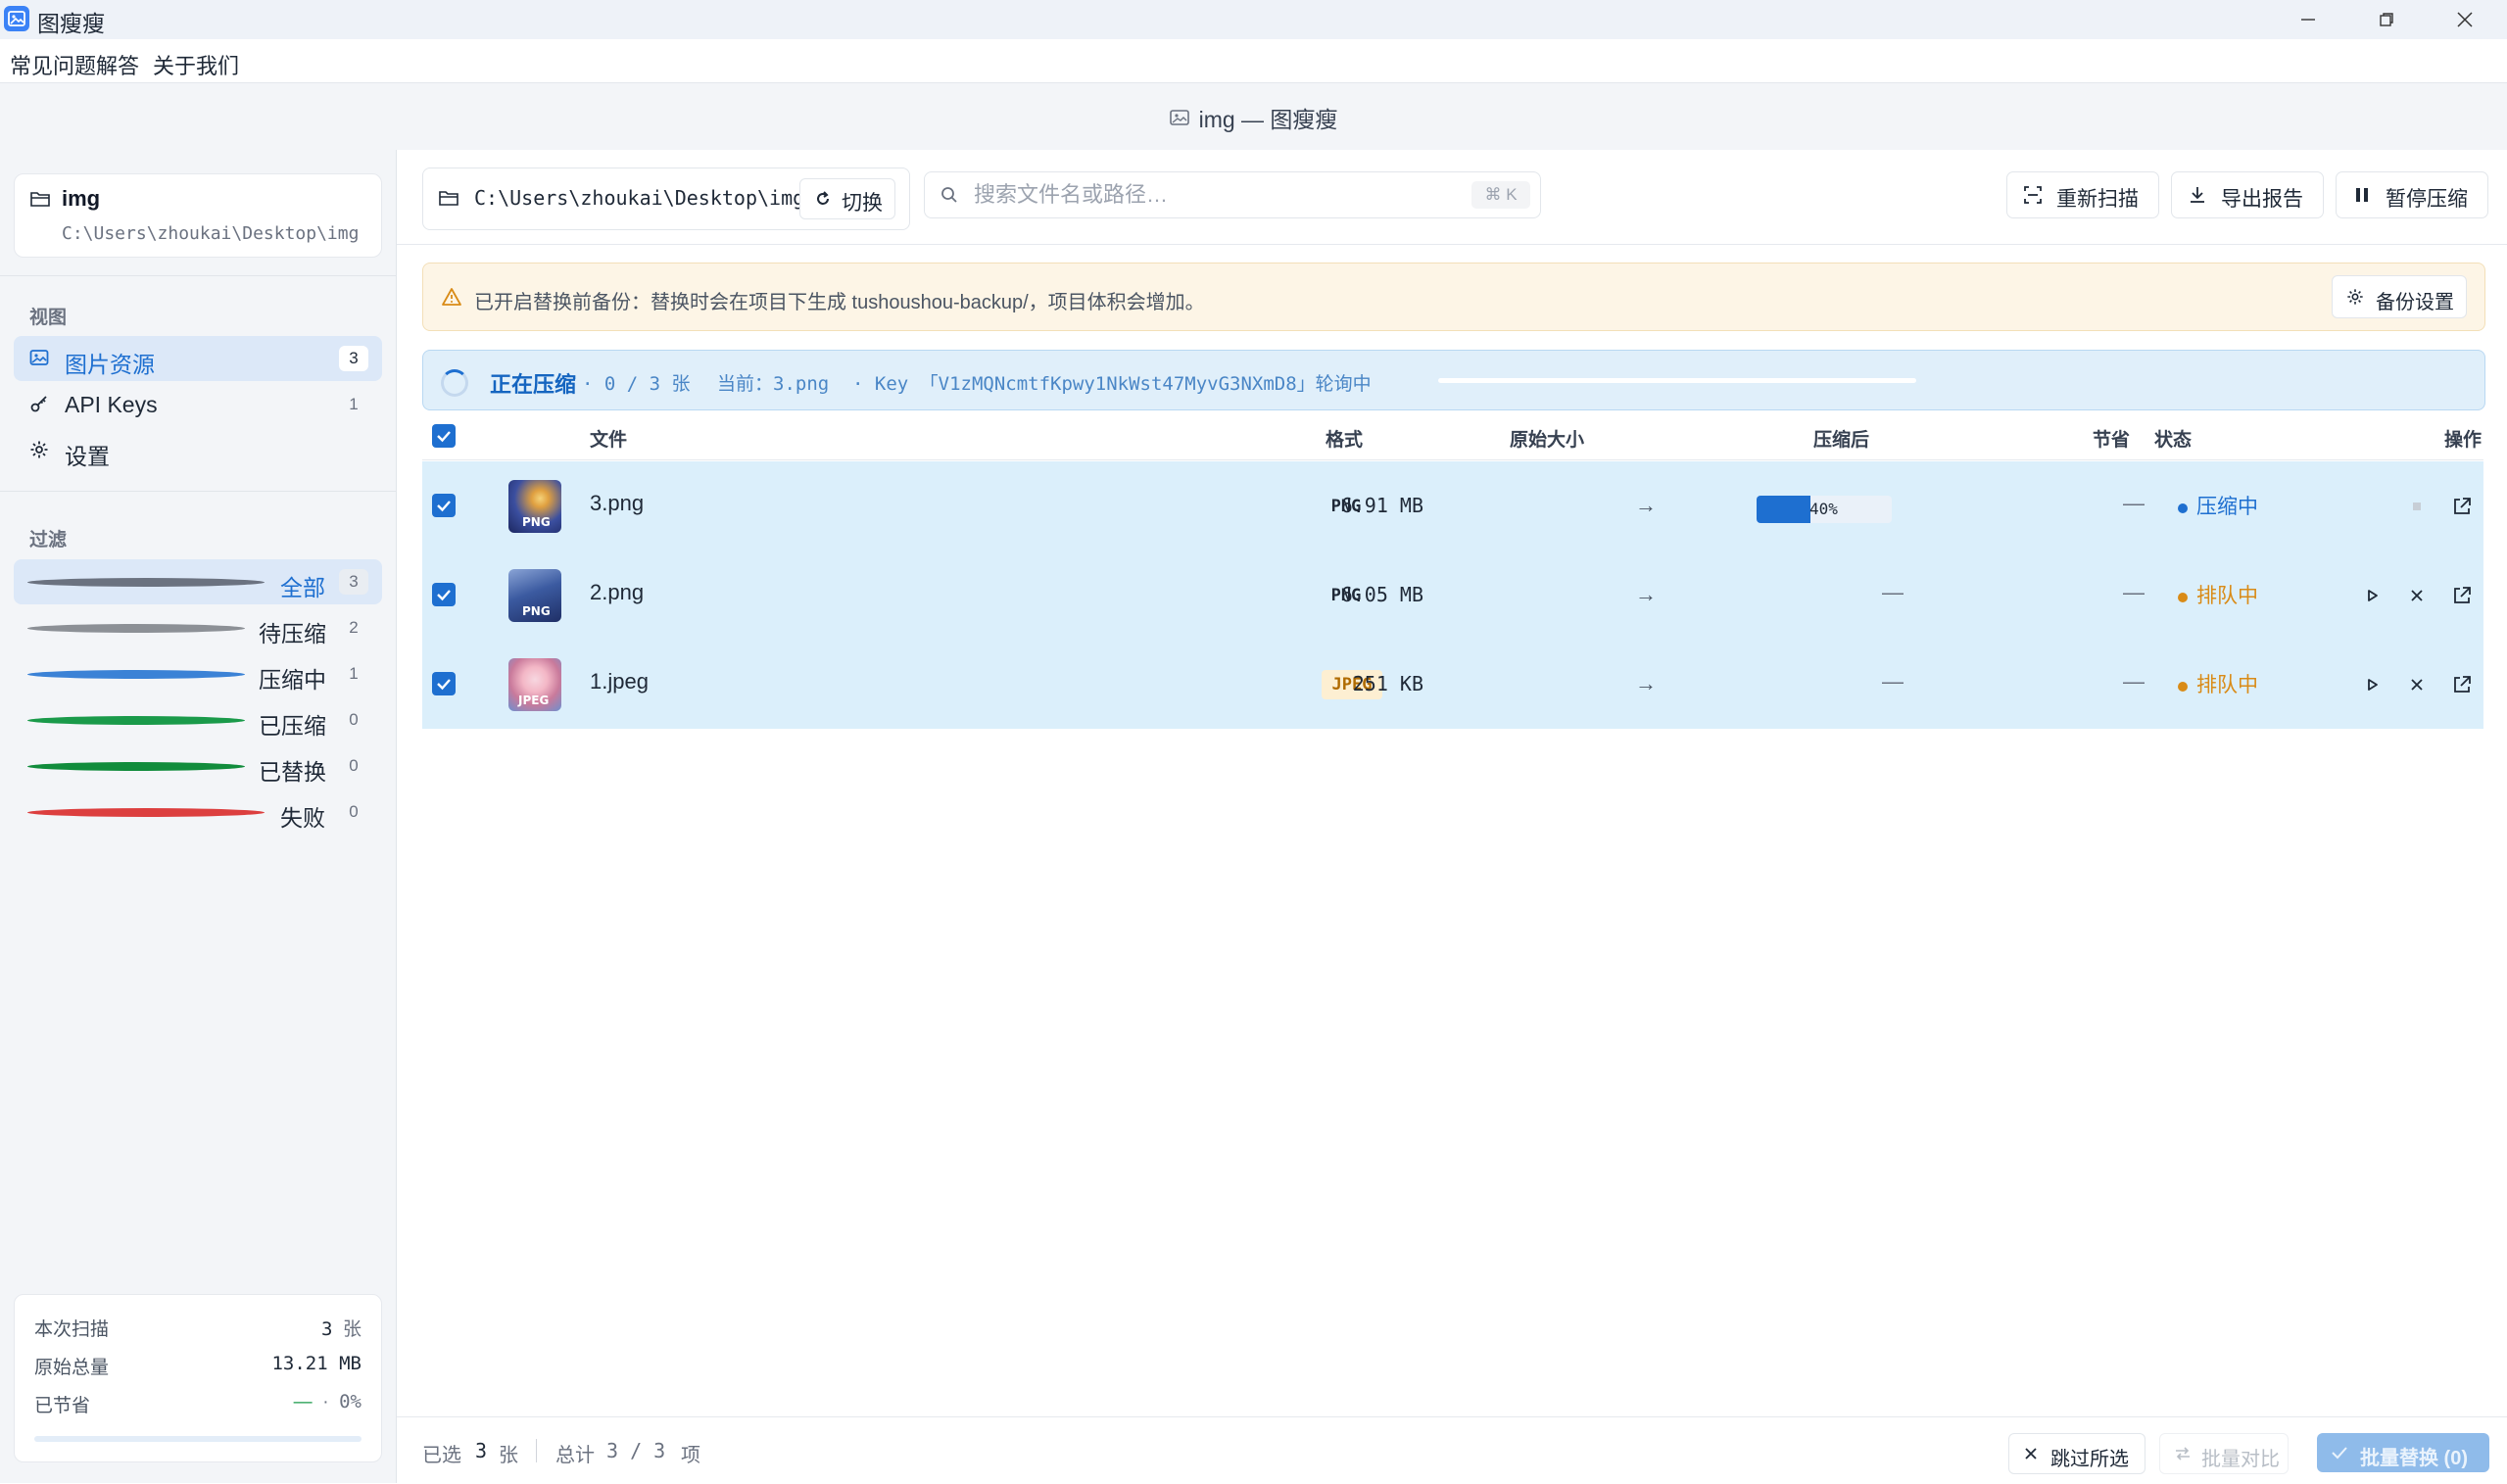 This screenshot has width=2507, height=1484. Describe the element at coordinates (16, 18) in the screenshot. I see `app-logo-icon` at that location.